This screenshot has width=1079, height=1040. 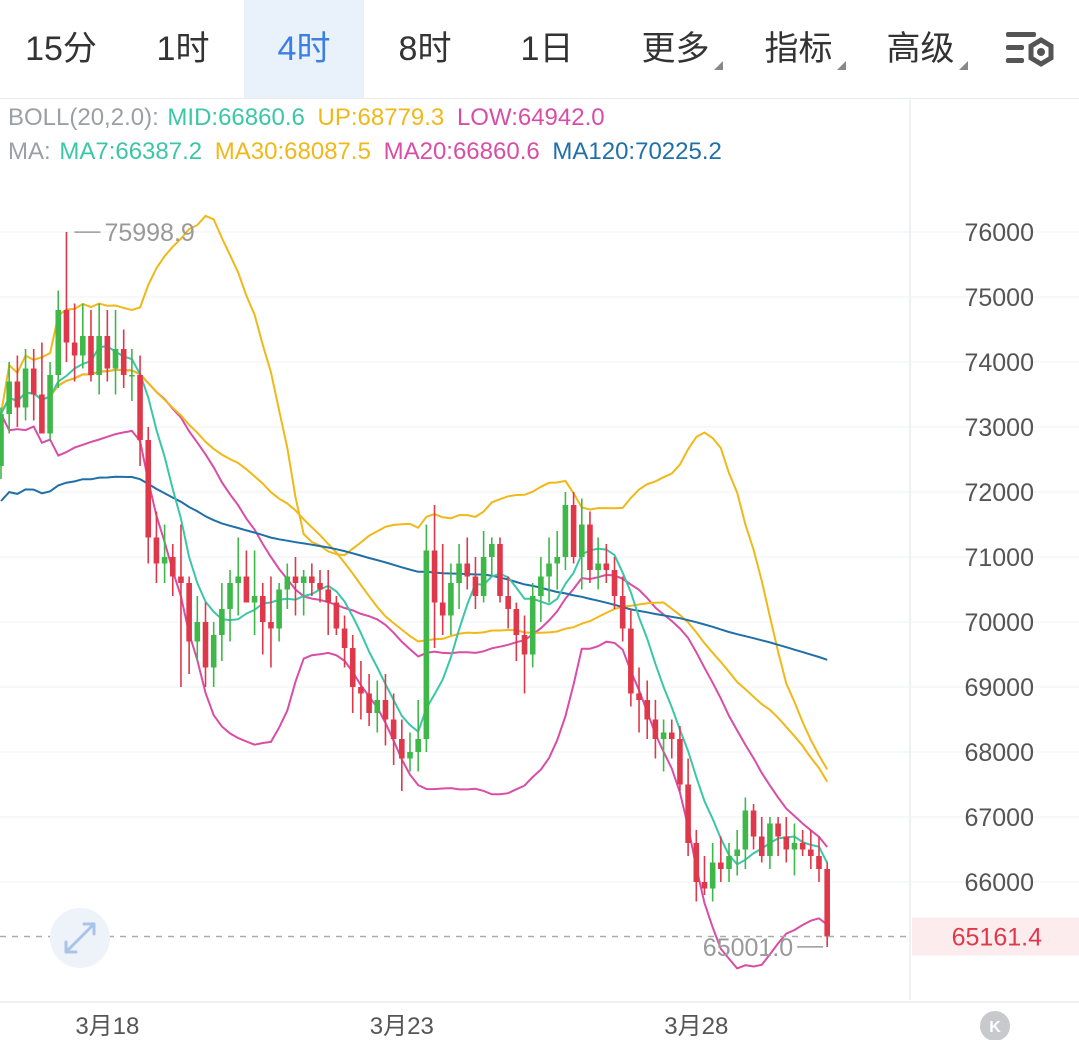 I want to click on ma120-line, so click(x=414, y=568).